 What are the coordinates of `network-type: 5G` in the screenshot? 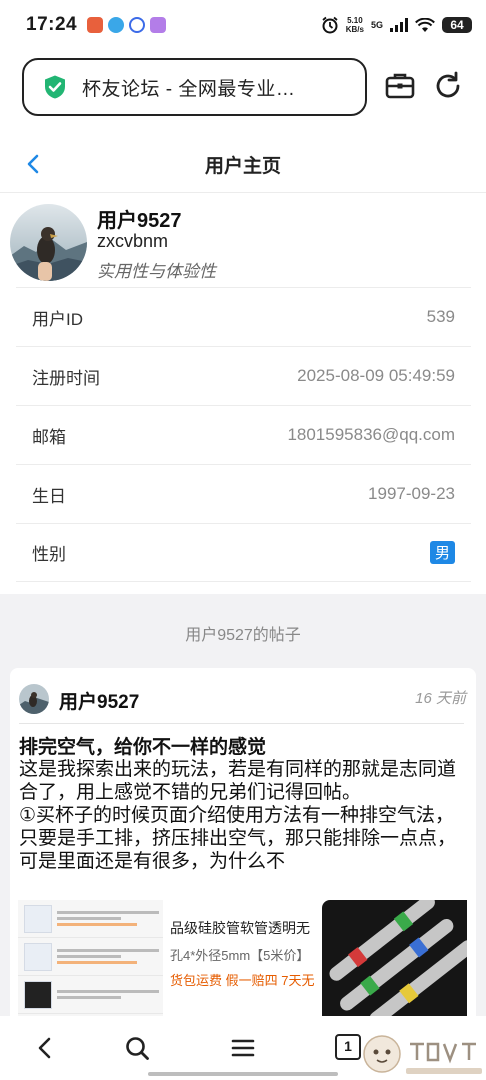 It's located at (376, 25).